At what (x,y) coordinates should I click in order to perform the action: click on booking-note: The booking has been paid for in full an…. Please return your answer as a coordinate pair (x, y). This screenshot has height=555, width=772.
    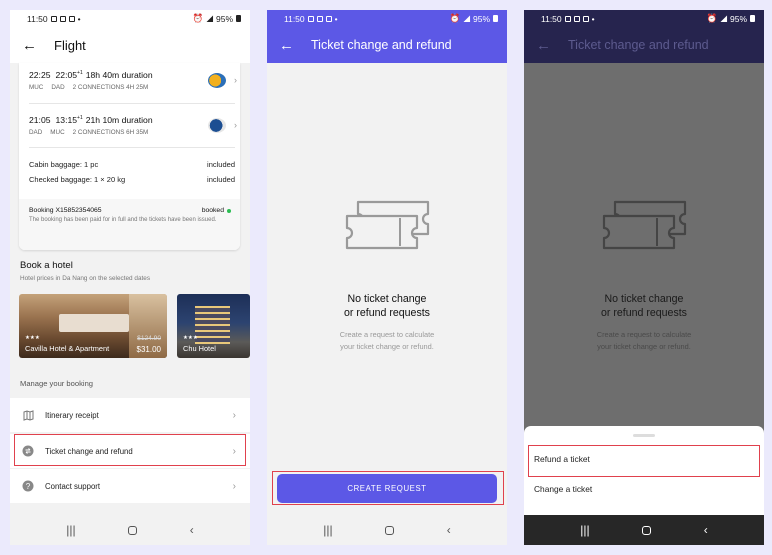
    Looking at the image, I should click on (123, 220).